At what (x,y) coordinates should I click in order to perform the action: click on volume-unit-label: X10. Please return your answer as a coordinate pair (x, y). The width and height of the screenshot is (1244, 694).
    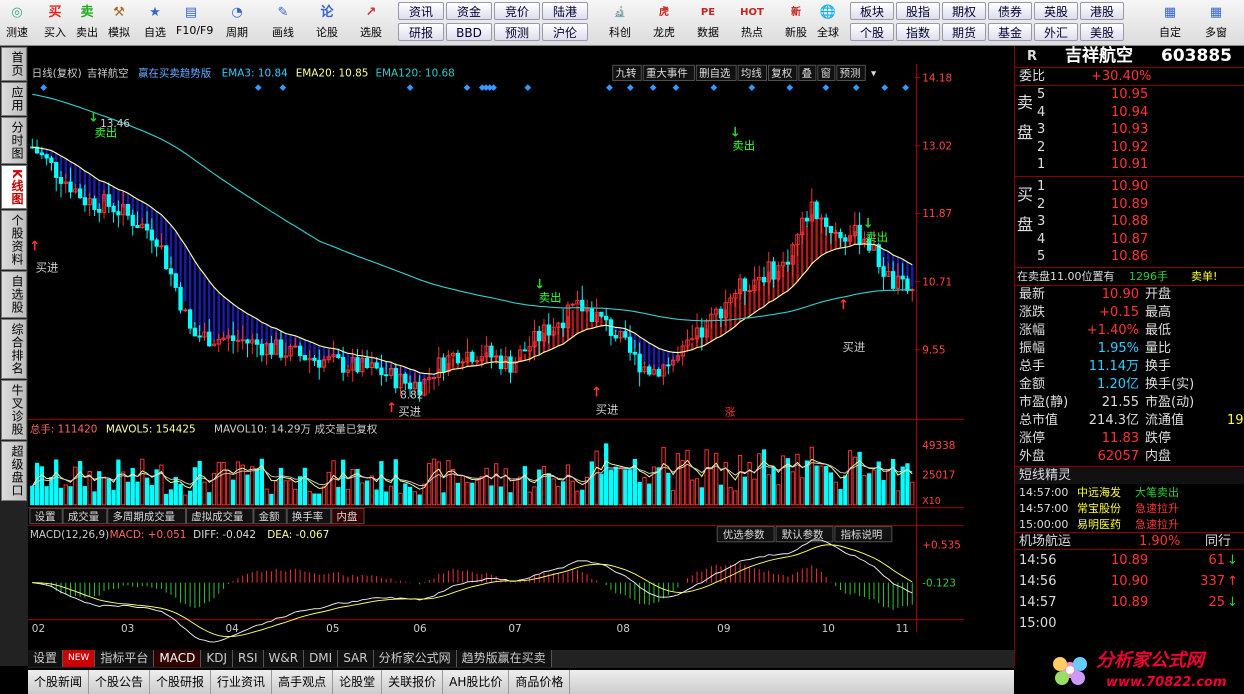
    Looking at the image, I should click on (931, 501).